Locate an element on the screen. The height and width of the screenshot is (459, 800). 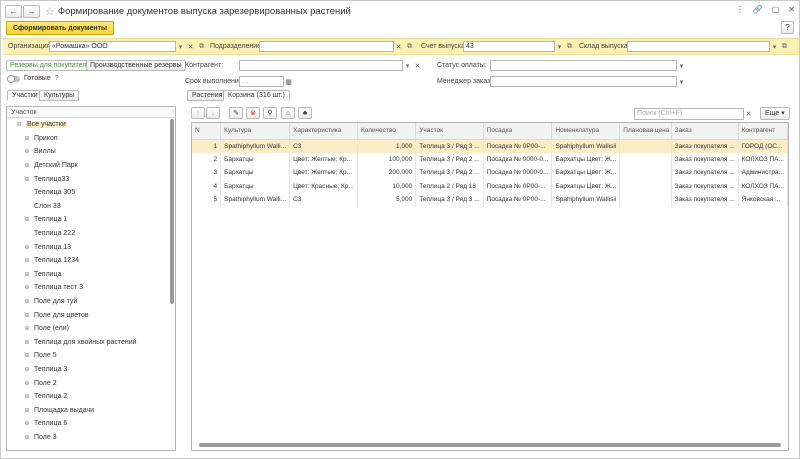
more-button: Еще ▾ is located at coordinates (775, 113).